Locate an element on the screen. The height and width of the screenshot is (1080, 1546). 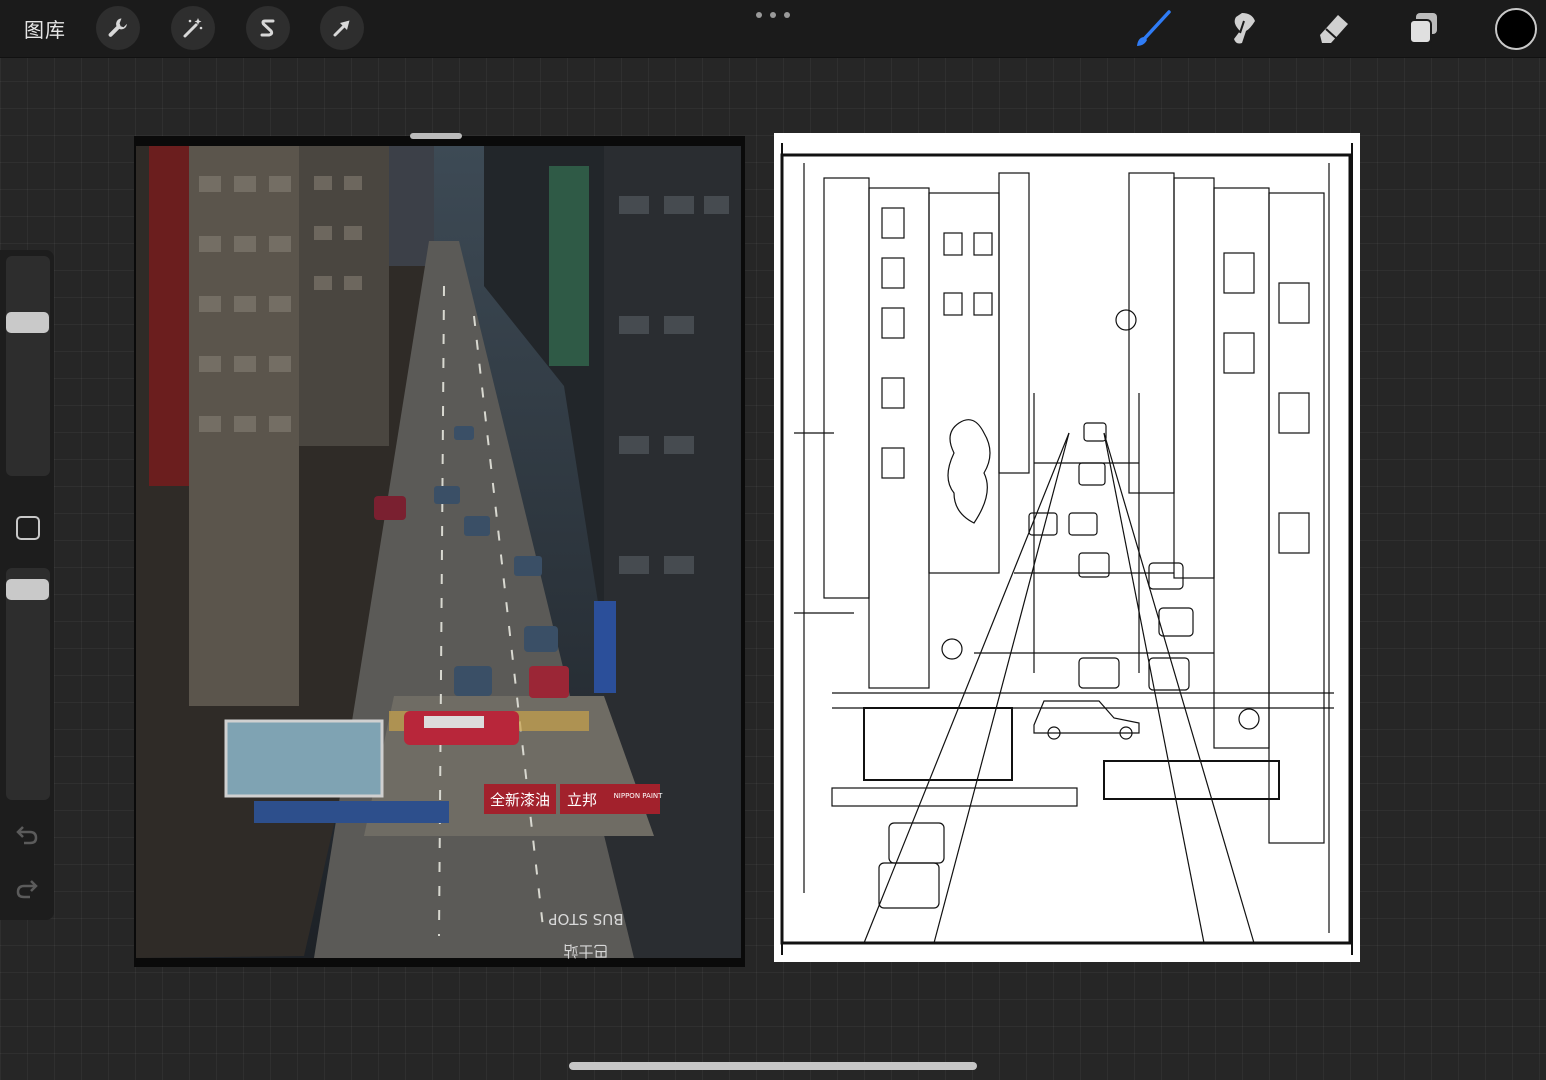
modify-square-icon is located at coordinates (28, 528).